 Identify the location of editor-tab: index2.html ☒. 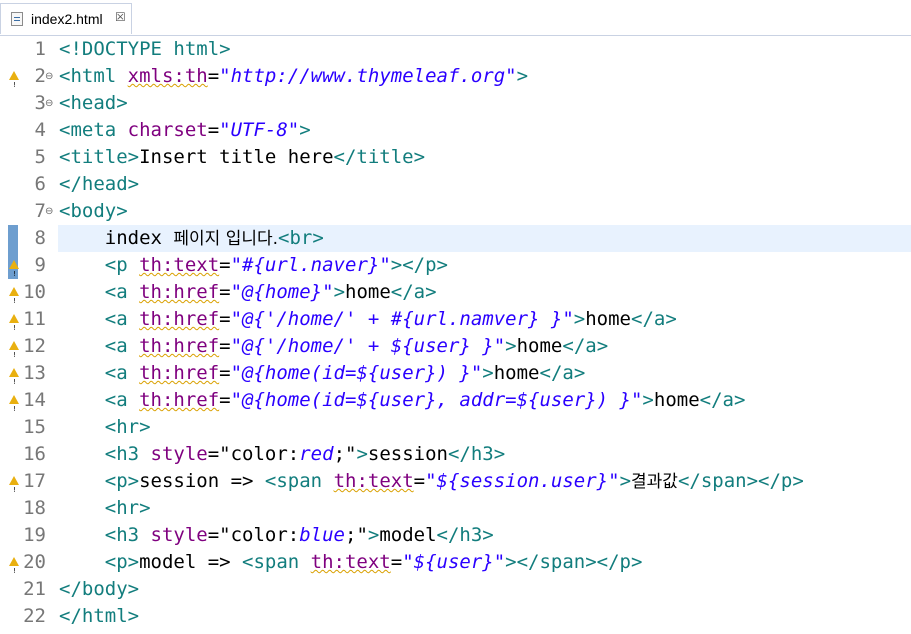
(66, 18).